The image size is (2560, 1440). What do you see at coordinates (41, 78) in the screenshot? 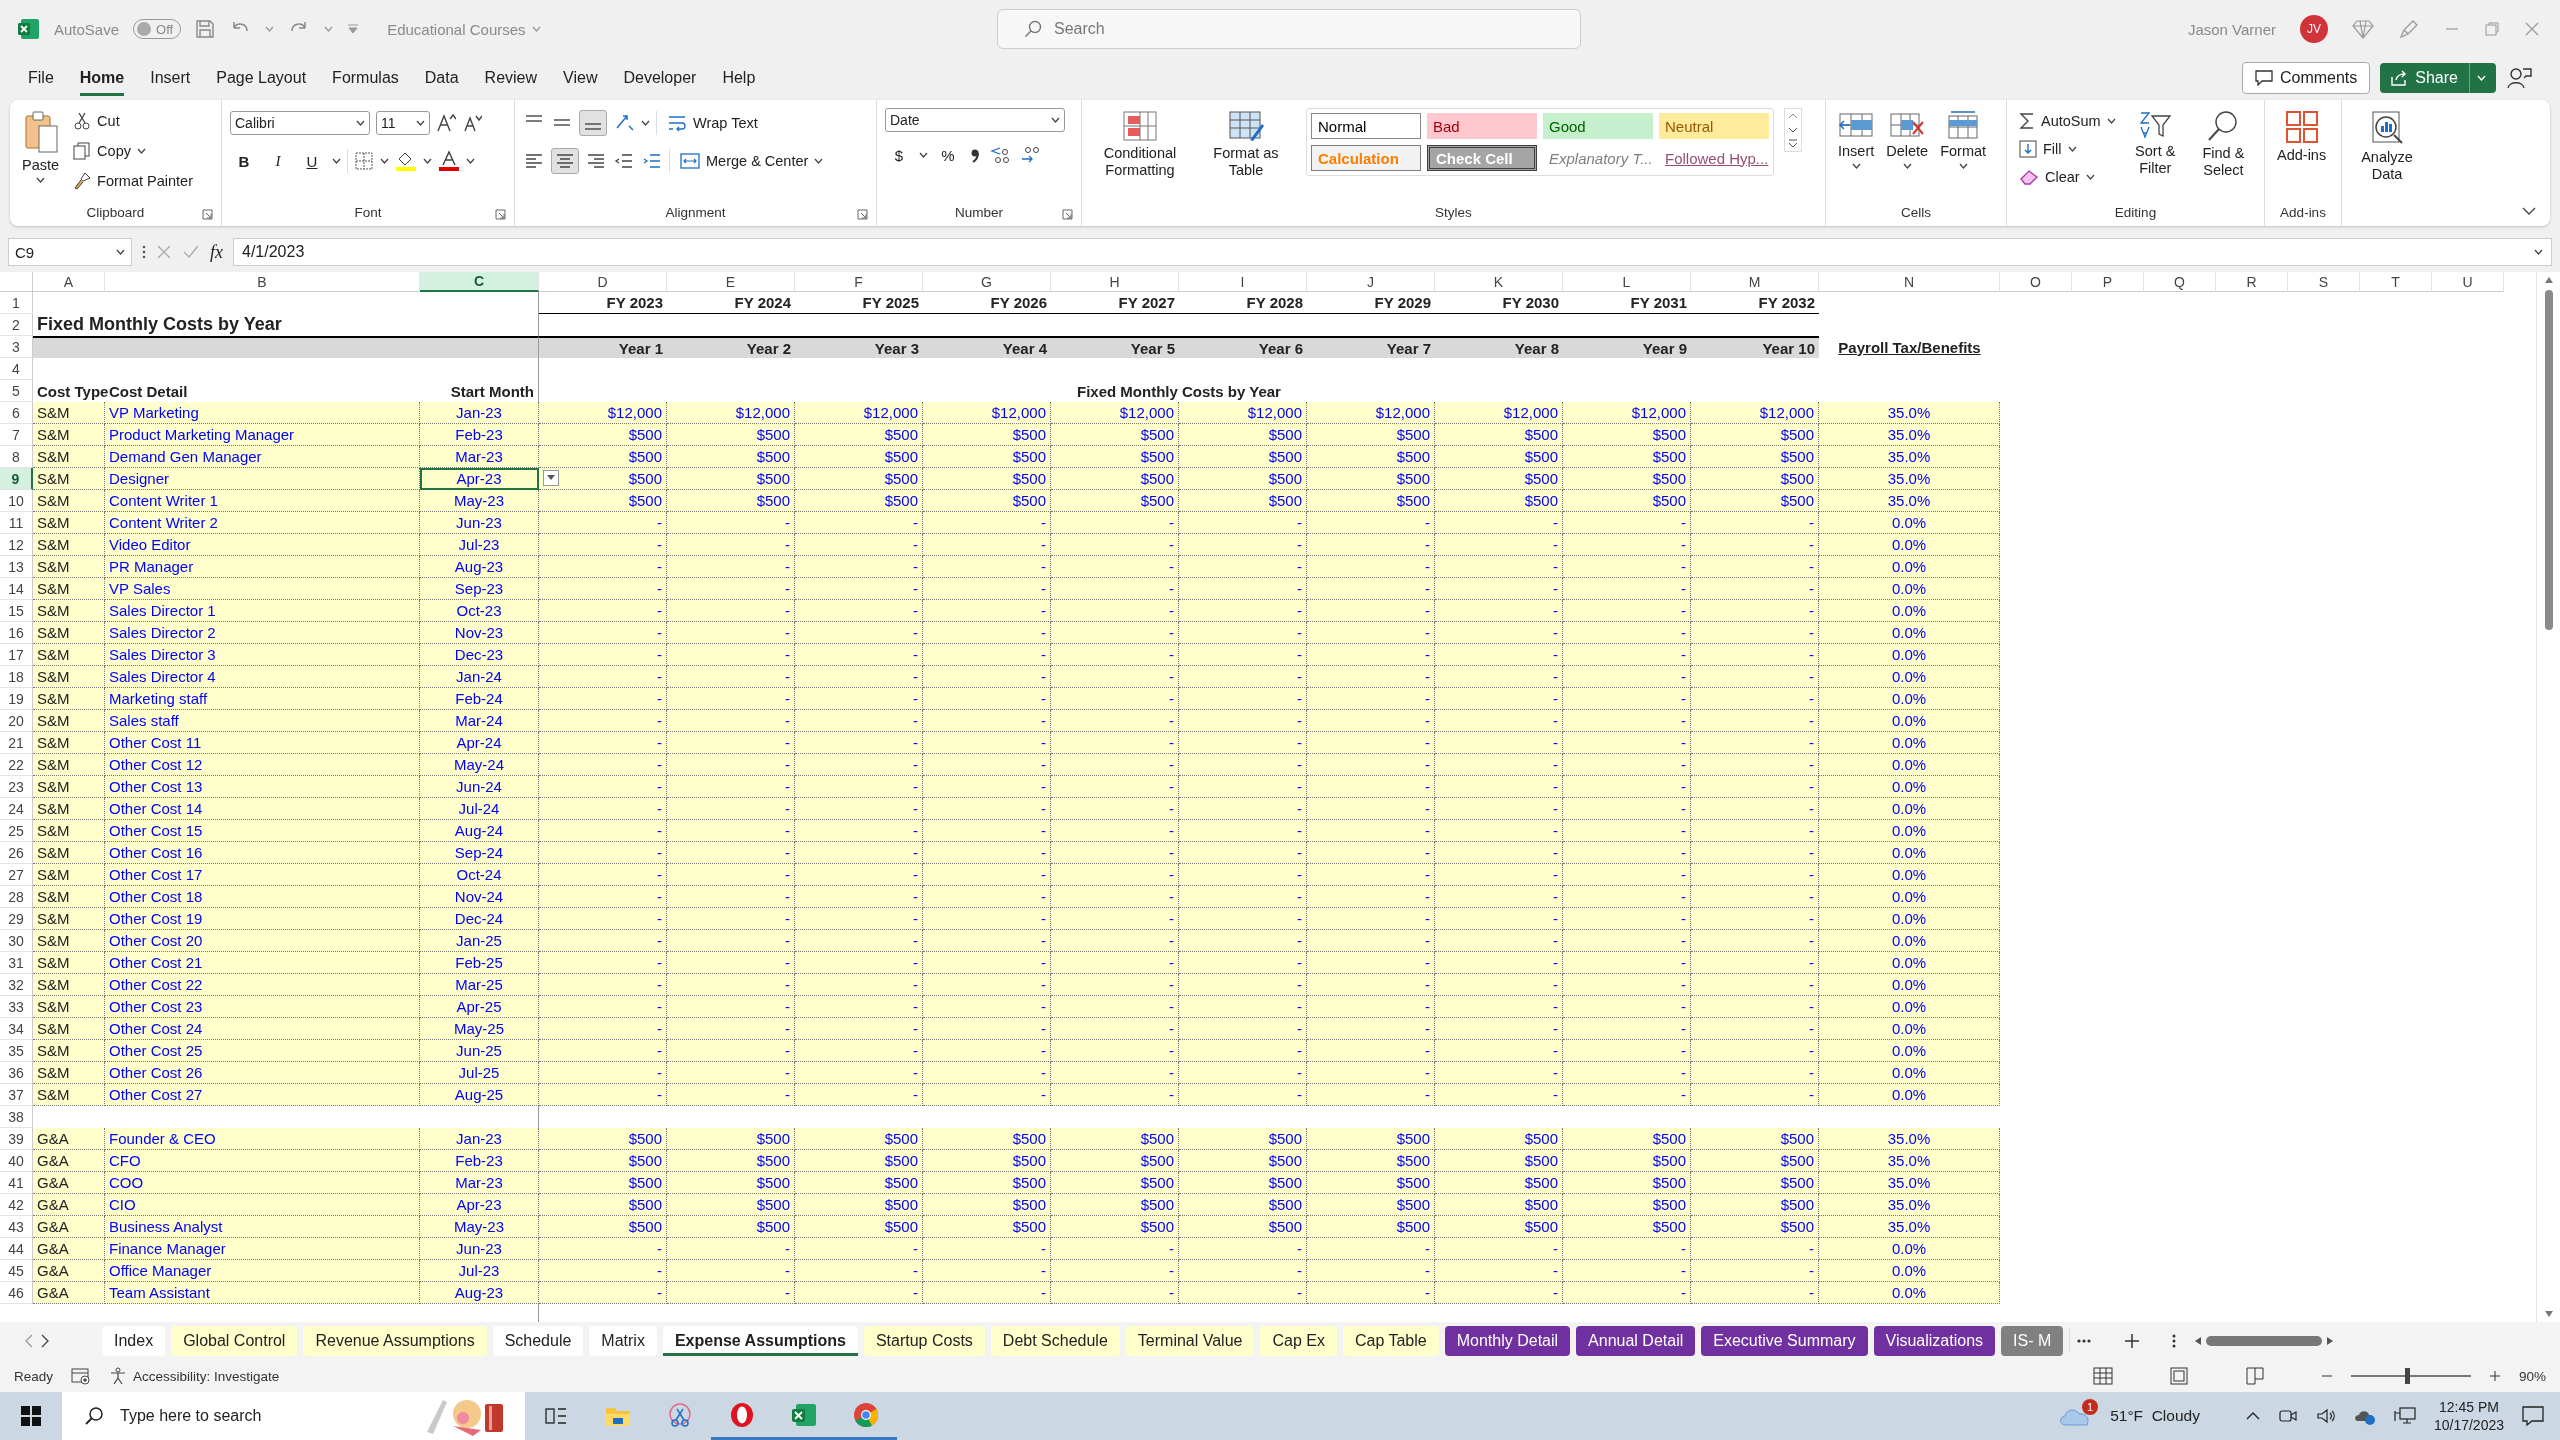
I see `menu-tab: File` at bounding box center [41, 78].